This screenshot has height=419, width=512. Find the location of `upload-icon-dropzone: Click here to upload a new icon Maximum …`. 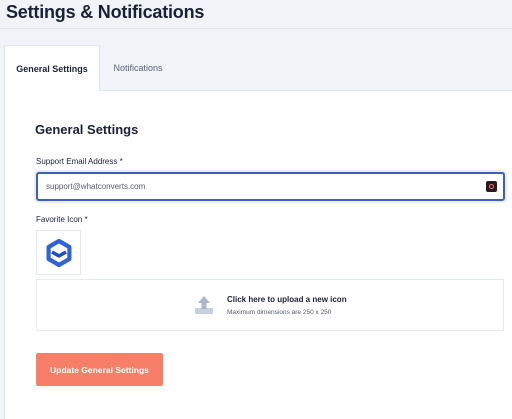

upload-icon-dropzone: Click here to upload a new icon Maximum … is located at coordinates (270, 305).